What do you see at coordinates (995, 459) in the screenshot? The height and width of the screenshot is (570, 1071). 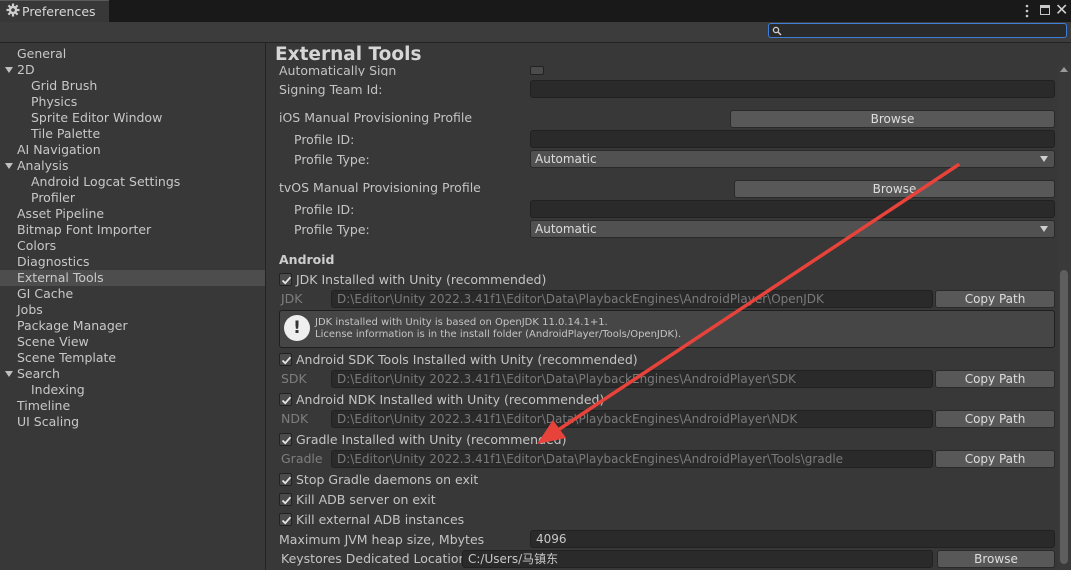 I see `gradle-copy-path-button: Copy Path` at bounding box center [995, 459].